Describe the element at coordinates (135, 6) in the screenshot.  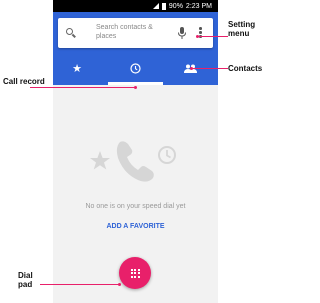
I see `status-bar: 90% 2:23 PM` at that location.